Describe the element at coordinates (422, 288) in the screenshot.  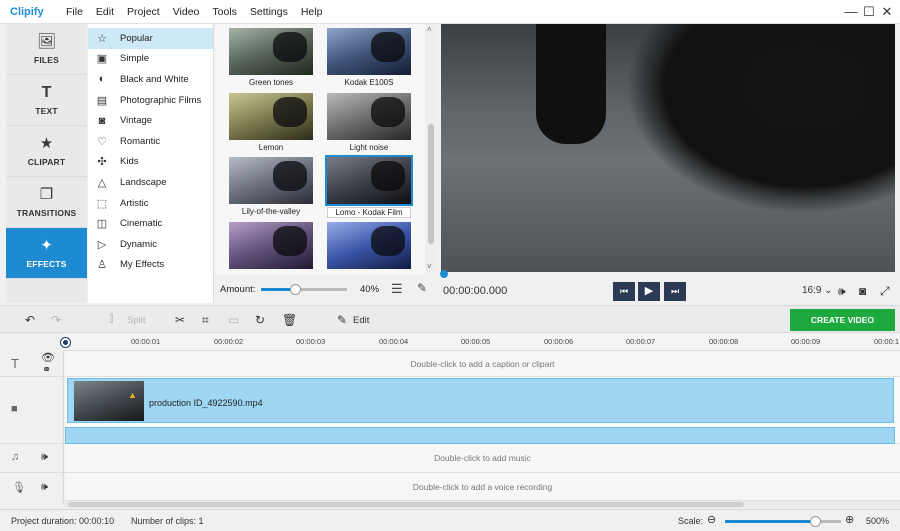
I see `magic-wand-icon: ✎` at that location.